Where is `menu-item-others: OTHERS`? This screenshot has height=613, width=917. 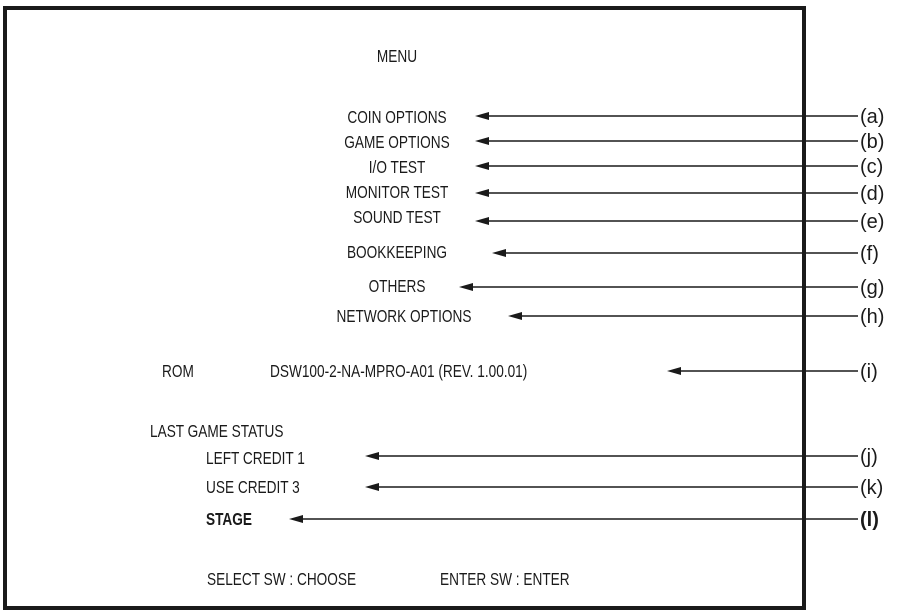 menu-item-others: OTHERS is located at coordinates (397, 287).